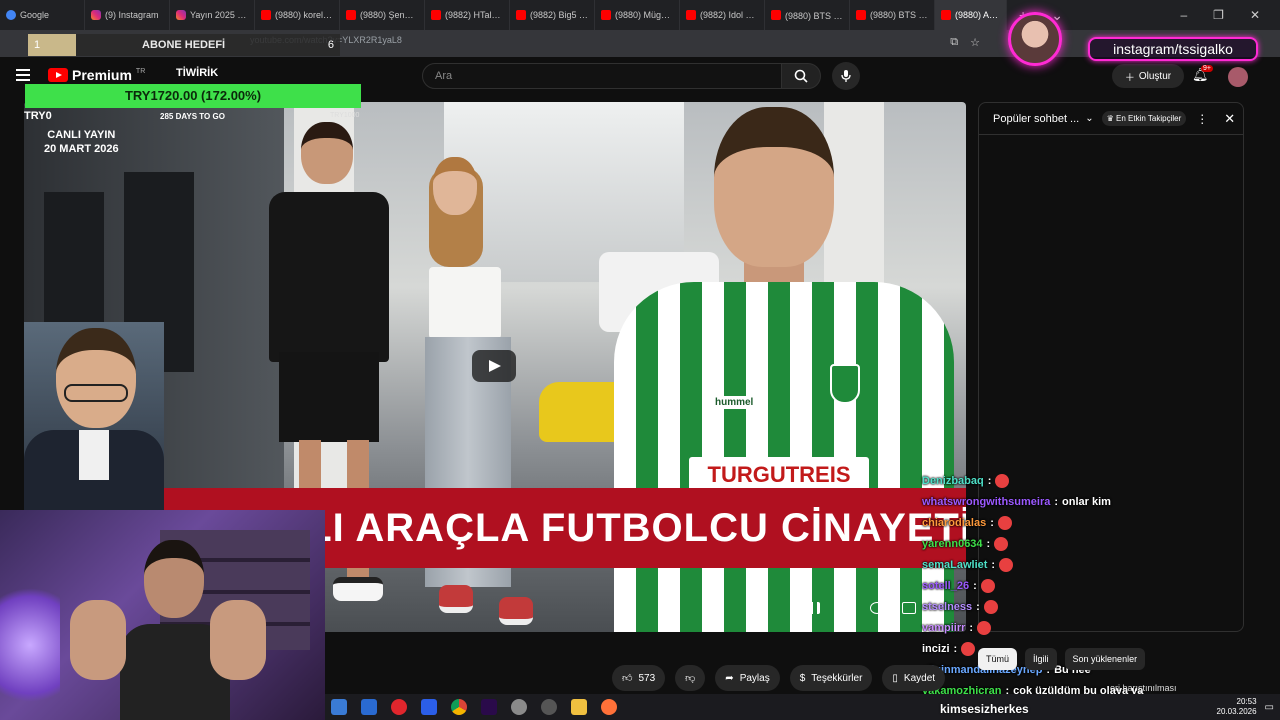 The width and height of the screenshot is (1280, 720). What do you see at coordinates (998, 659) in the screenshot?
I see `chip-all: Tümü` at bounding box center [998, 659].